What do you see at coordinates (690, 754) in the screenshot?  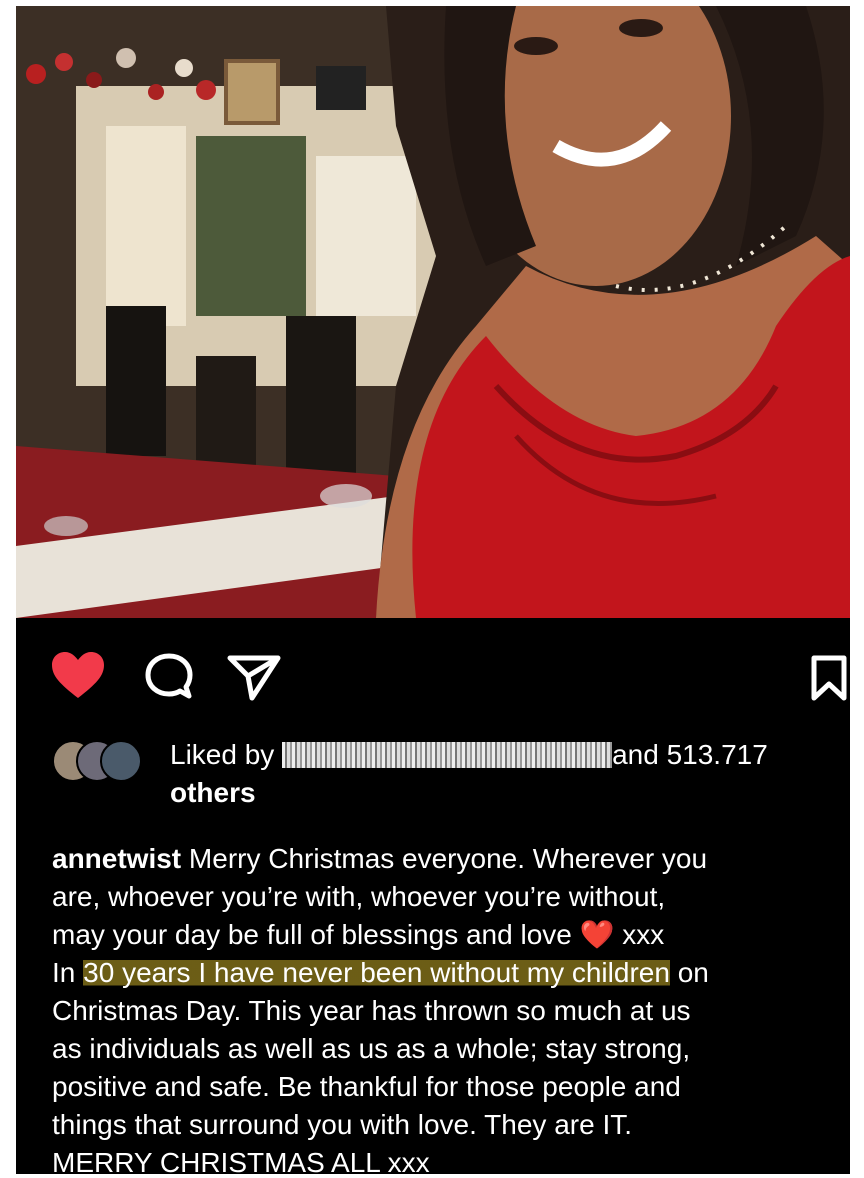 I see `liked-suffix: and 513.717` at bounding box center [690, 754].